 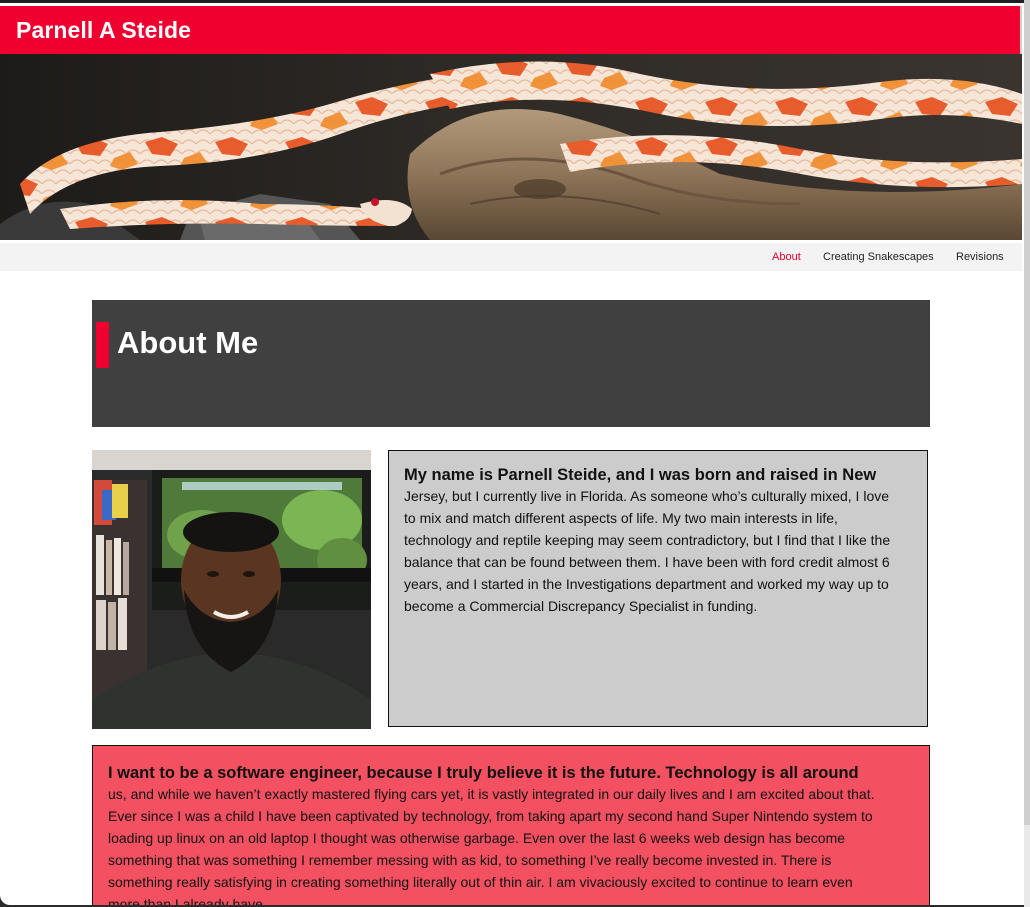 I want to click on nav-link-creating-snakescapes: Creating Snakescapes, so click(x=878, y=257).